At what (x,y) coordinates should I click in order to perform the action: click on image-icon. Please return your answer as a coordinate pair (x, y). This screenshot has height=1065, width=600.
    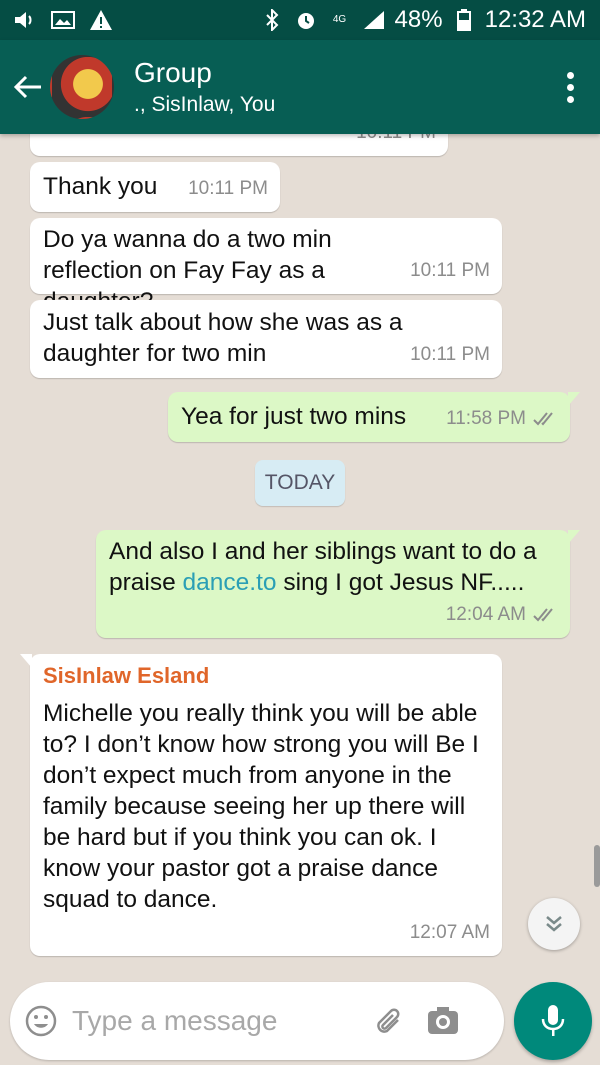
    Looking at the image, I should click on (63, 20).